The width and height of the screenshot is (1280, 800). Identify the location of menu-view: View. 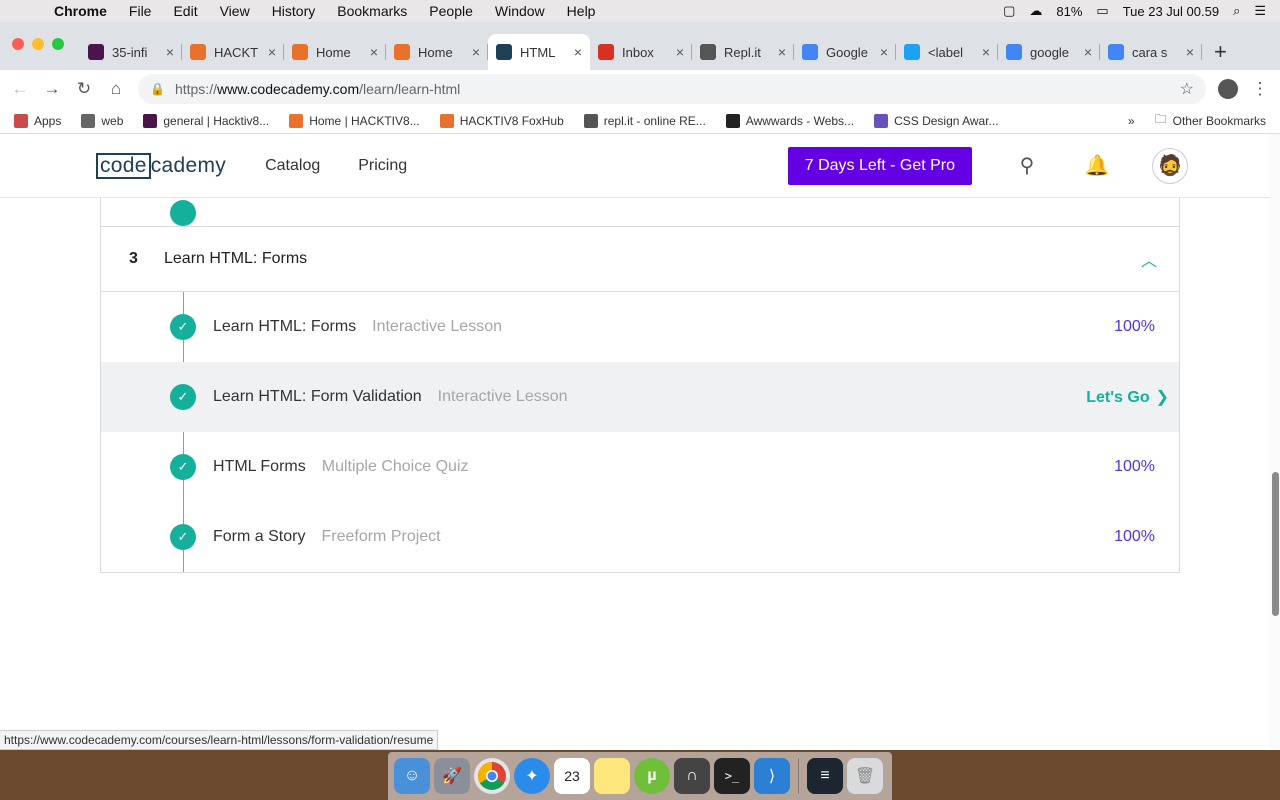
(235, 11).